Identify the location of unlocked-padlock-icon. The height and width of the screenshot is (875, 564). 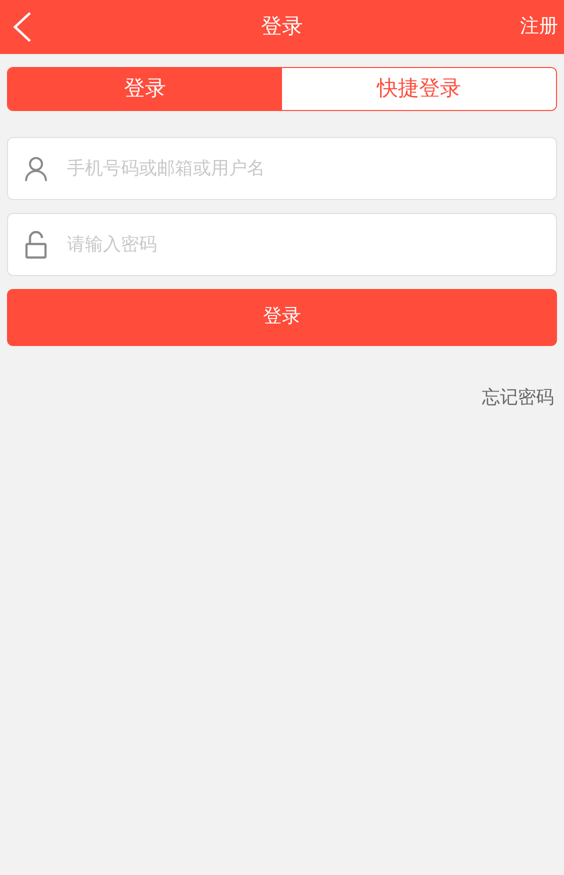
(36, 244).